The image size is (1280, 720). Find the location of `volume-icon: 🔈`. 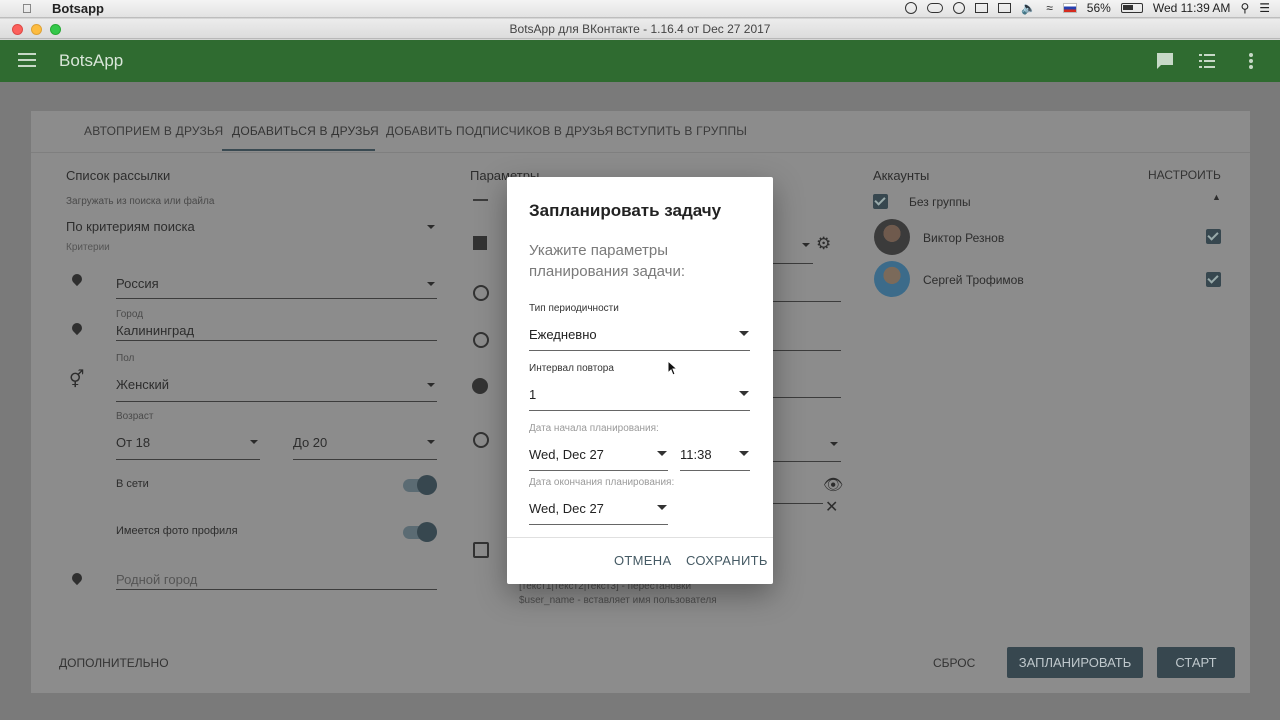

volume-icon: 🔈 is located at coordinates (1028, 8).